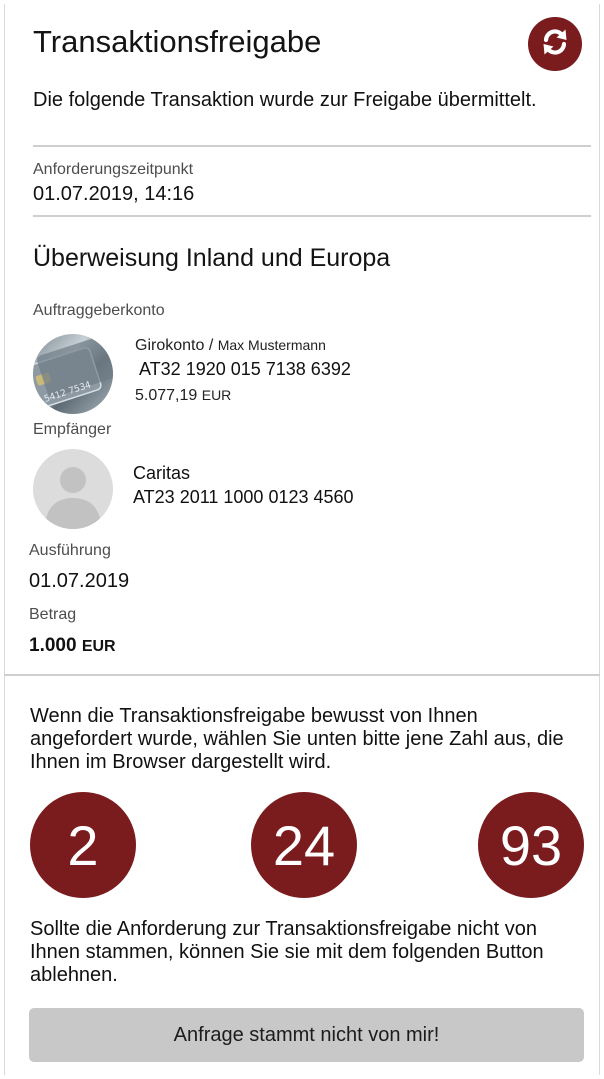  What do you see at coordinates (230, 345) in the screenshot?
I see `sender-account-name: Girokonto / Max Mustermann` at bounding box center [230, 345].